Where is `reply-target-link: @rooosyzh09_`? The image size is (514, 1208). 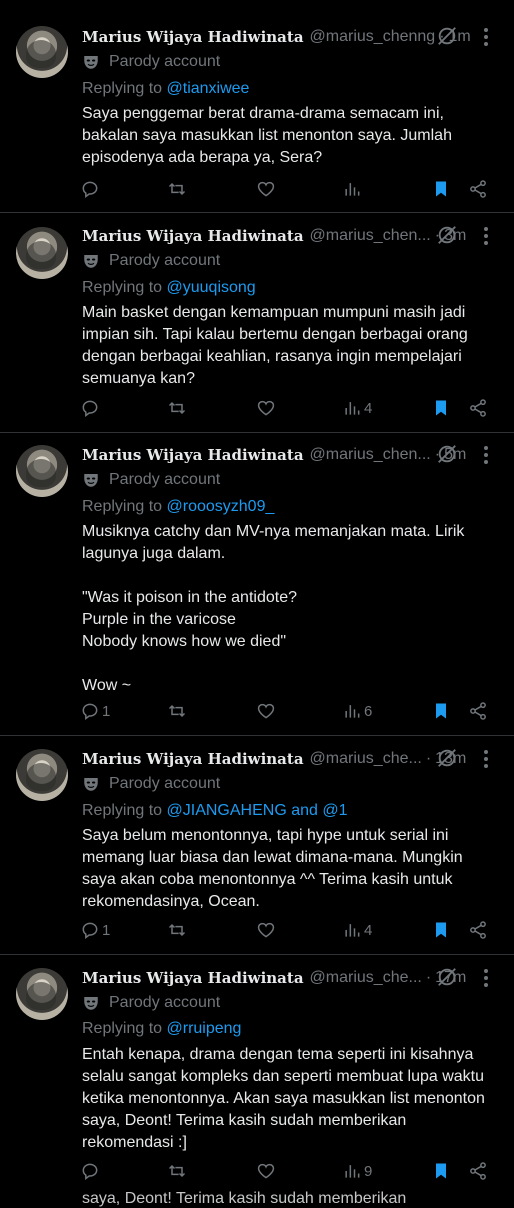 reply-target-link: @rooosyzh09_ is located at coordinates (221, 506).